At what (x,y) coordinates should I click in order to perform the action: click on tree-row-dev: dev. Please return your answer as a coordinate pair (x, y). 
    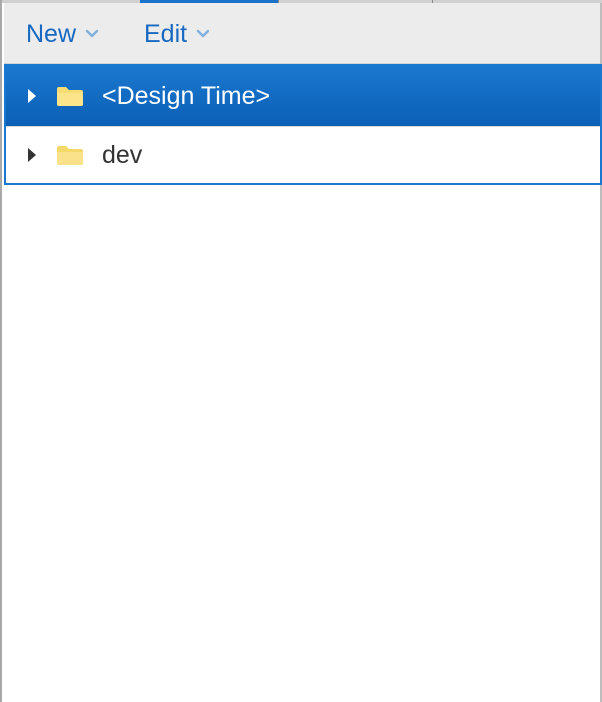
    Looking at the image, I should click on (303, 154).